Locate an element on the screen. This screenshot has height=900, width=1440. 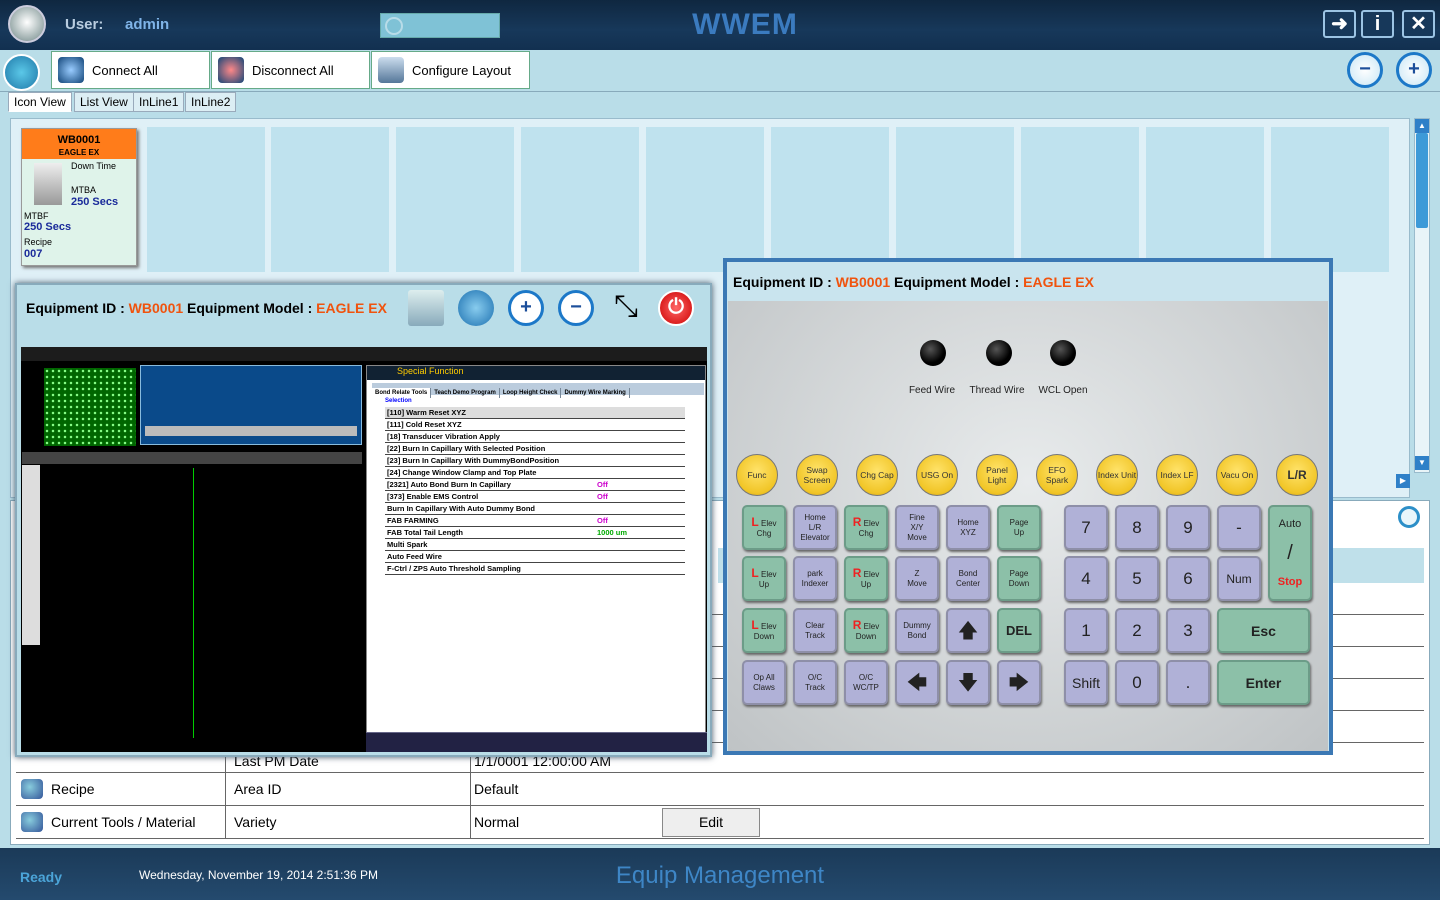
keyboard-toggle-icon is located at coordinates (476, 308).